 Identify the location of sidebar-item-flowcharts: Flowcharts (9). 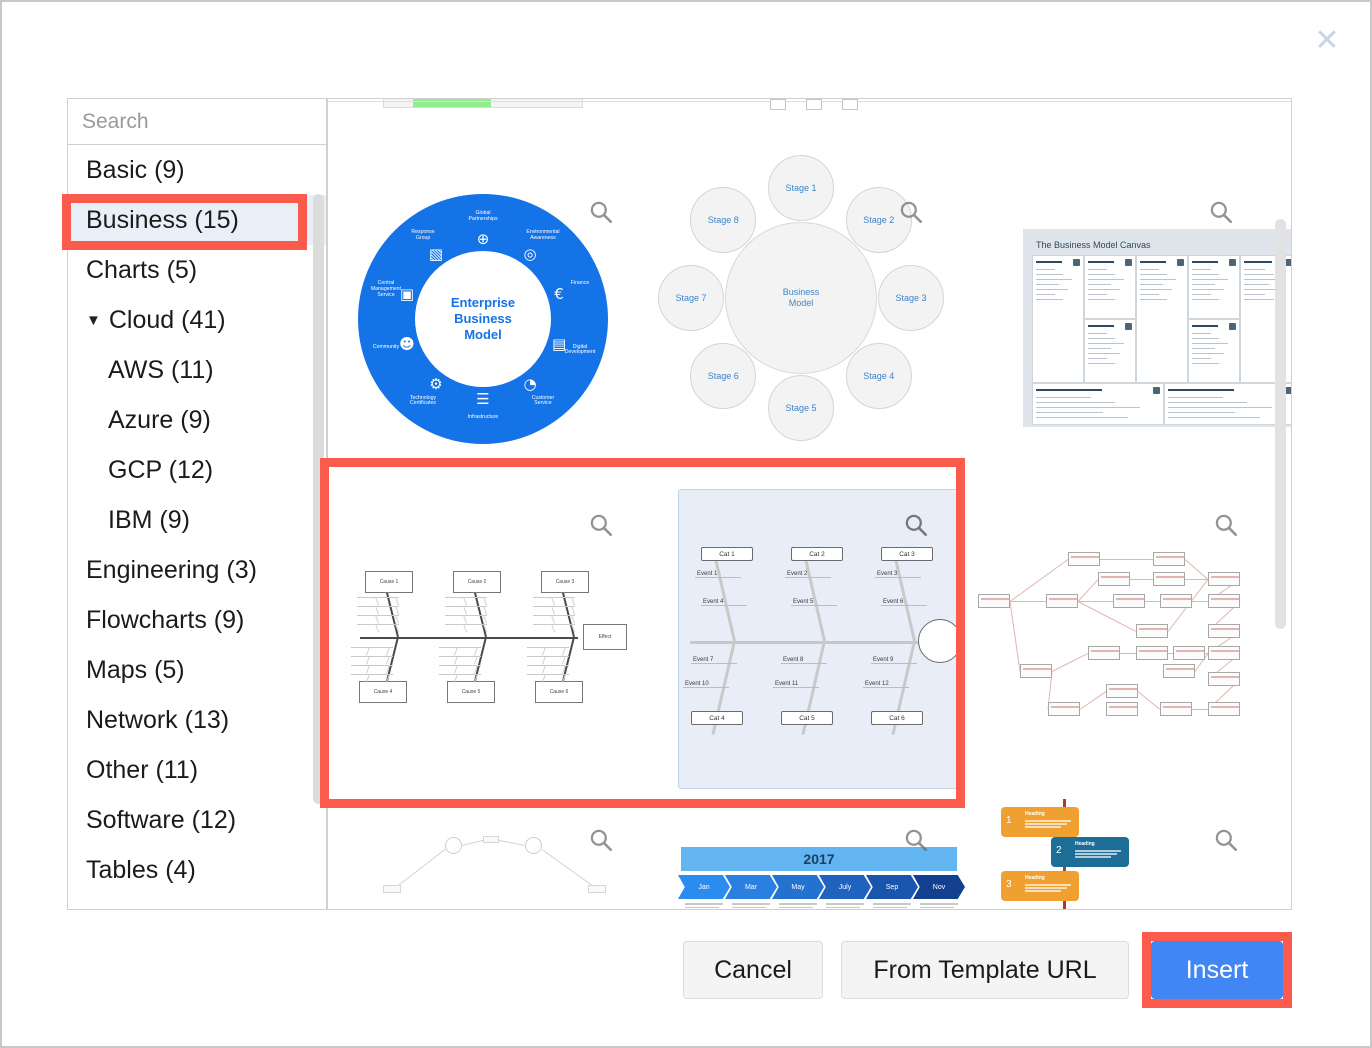
(197, 620).